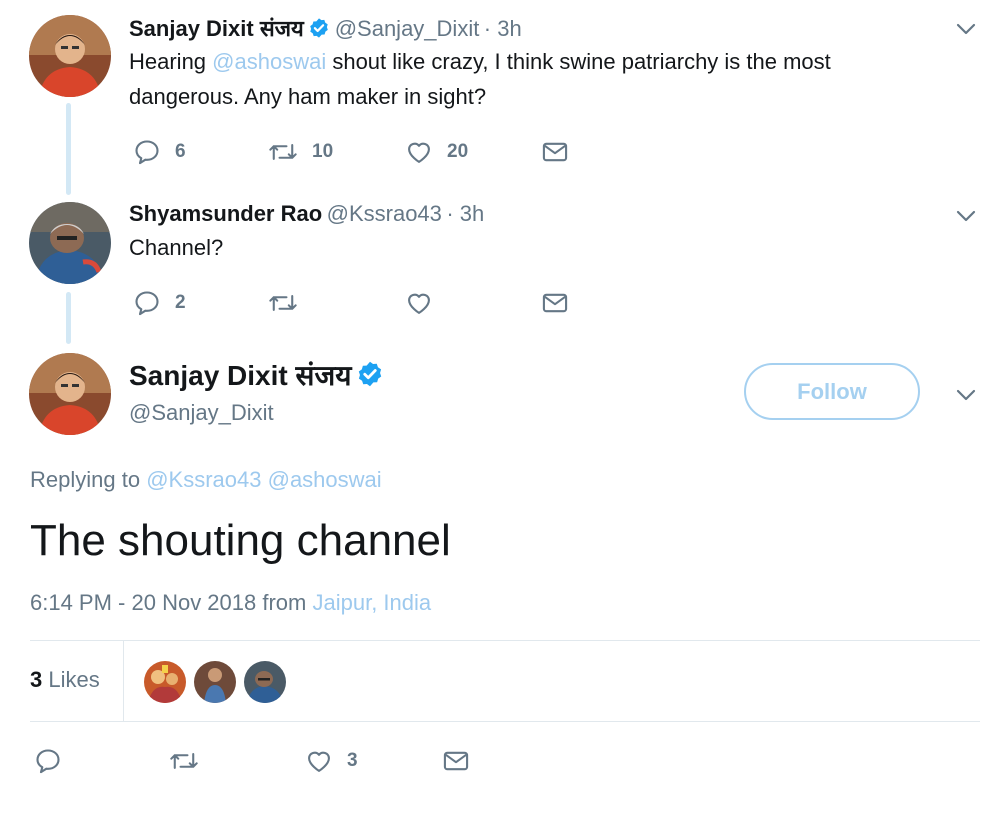 The height and width of the screenshot is (820, 988). Describe the element at coordinates (176, 247) in the screenshot. I see `tweet-text: Channel?` at that location.